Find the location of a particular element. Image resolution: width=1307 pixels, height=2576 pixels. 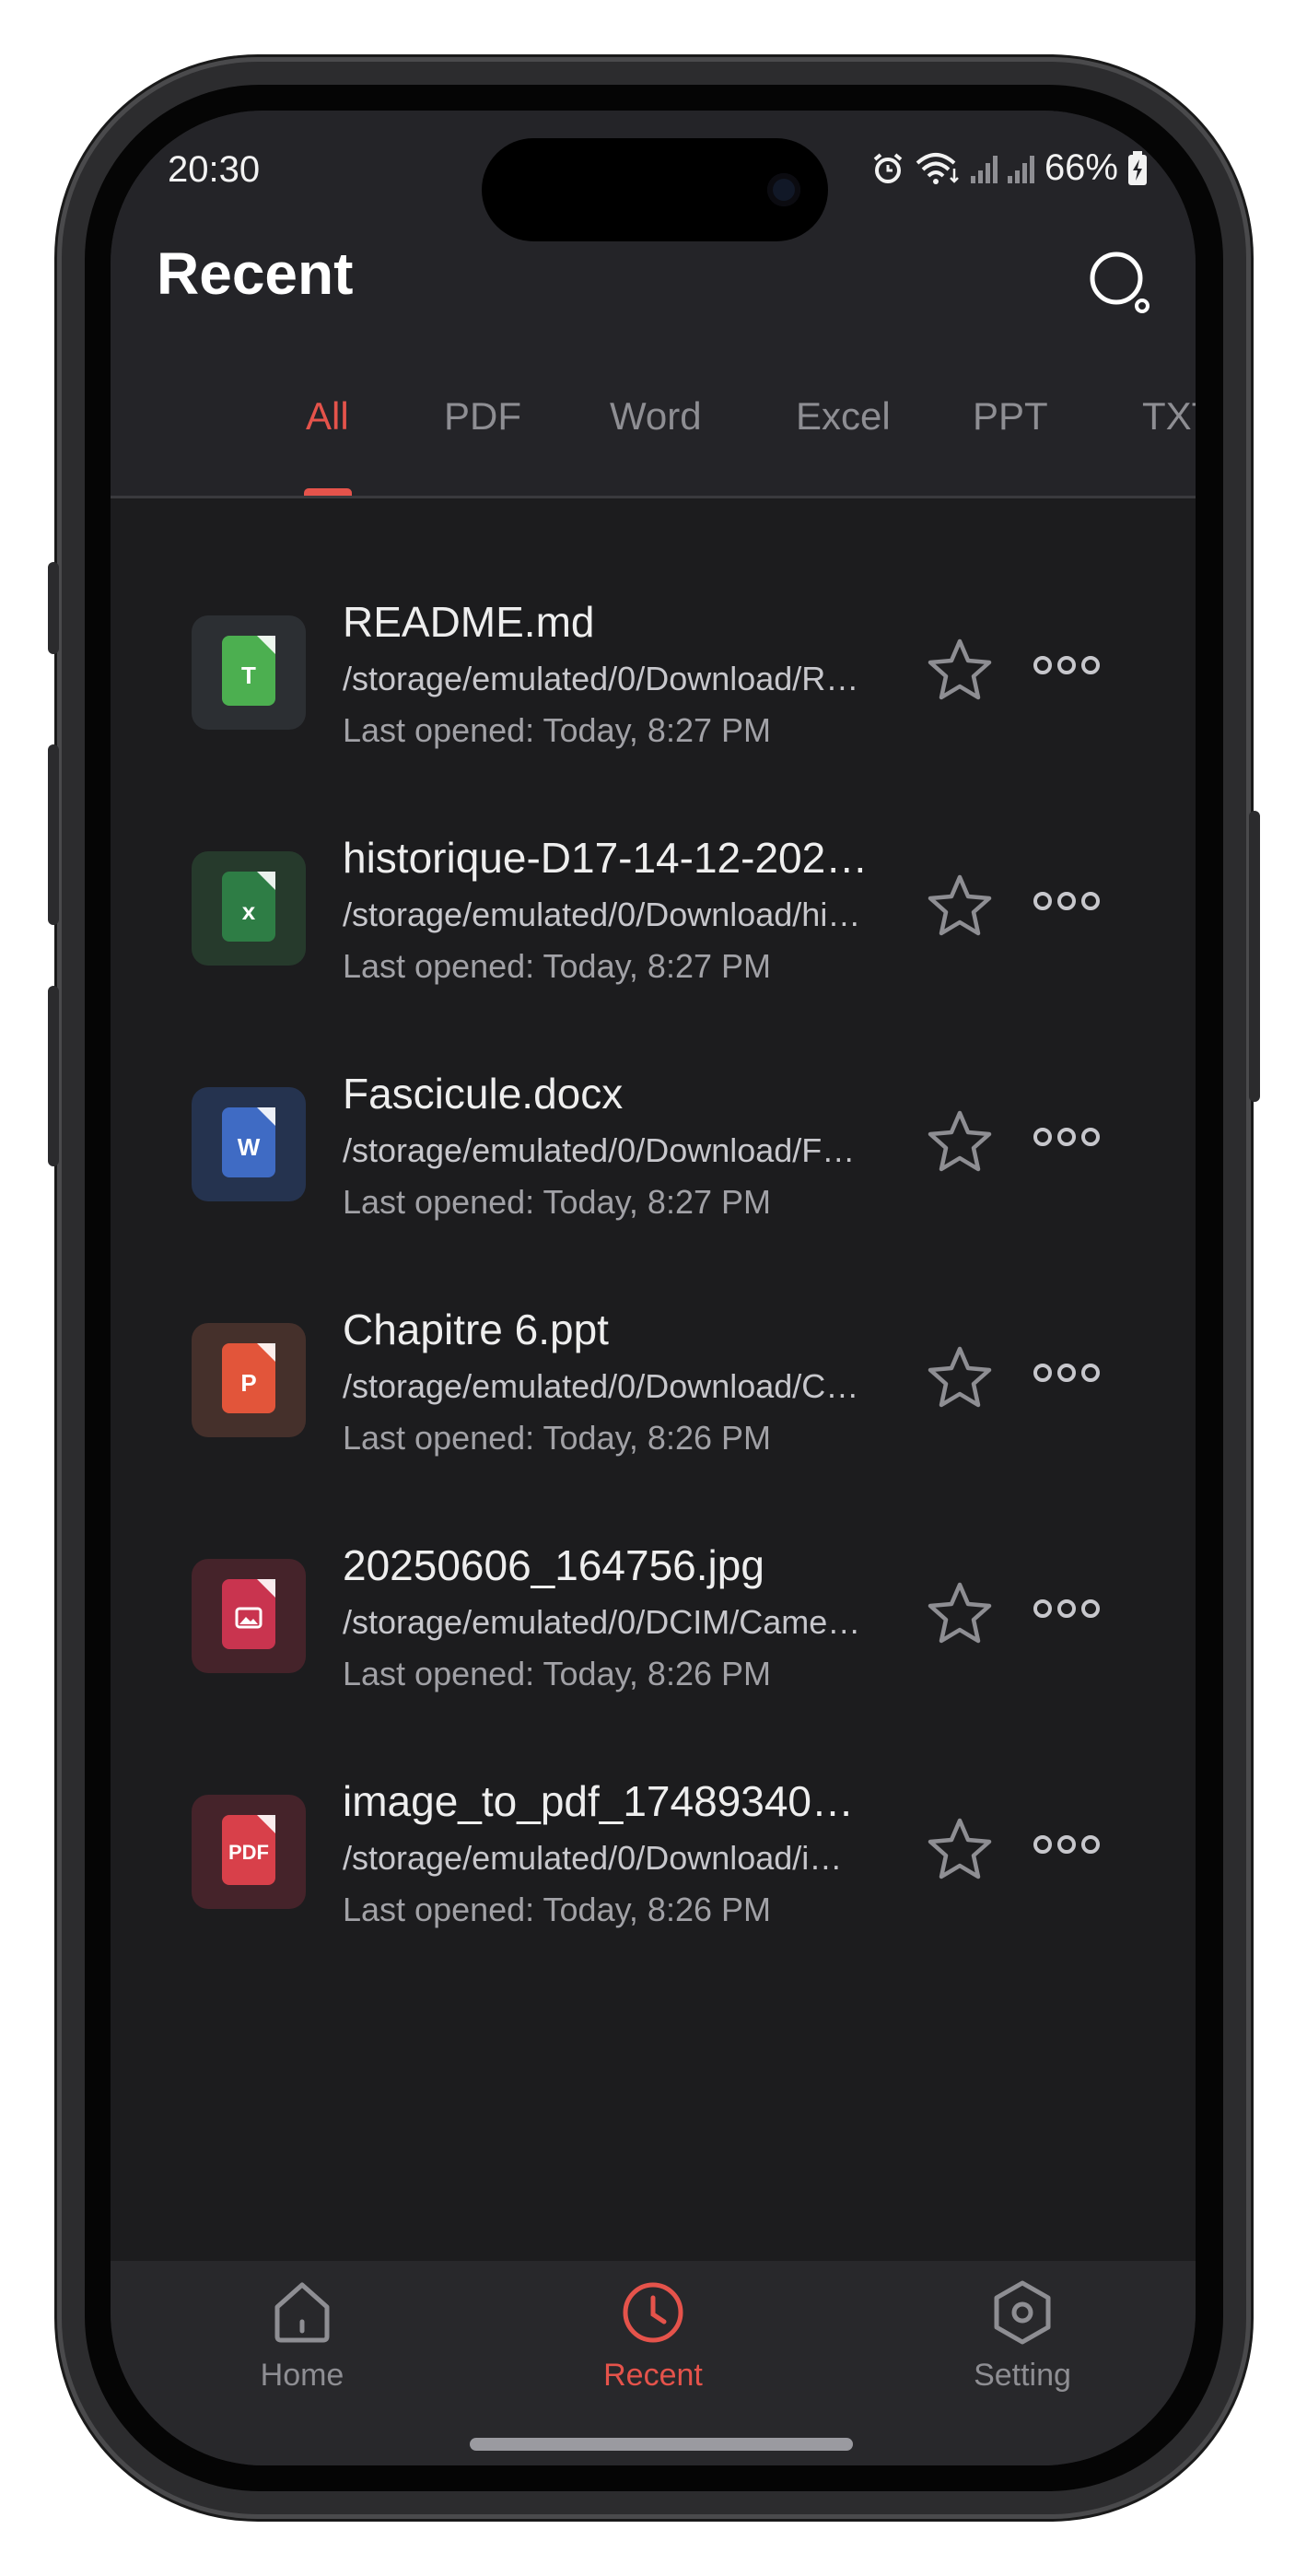

nav-home: Home is located at coordinates (303, 2336).